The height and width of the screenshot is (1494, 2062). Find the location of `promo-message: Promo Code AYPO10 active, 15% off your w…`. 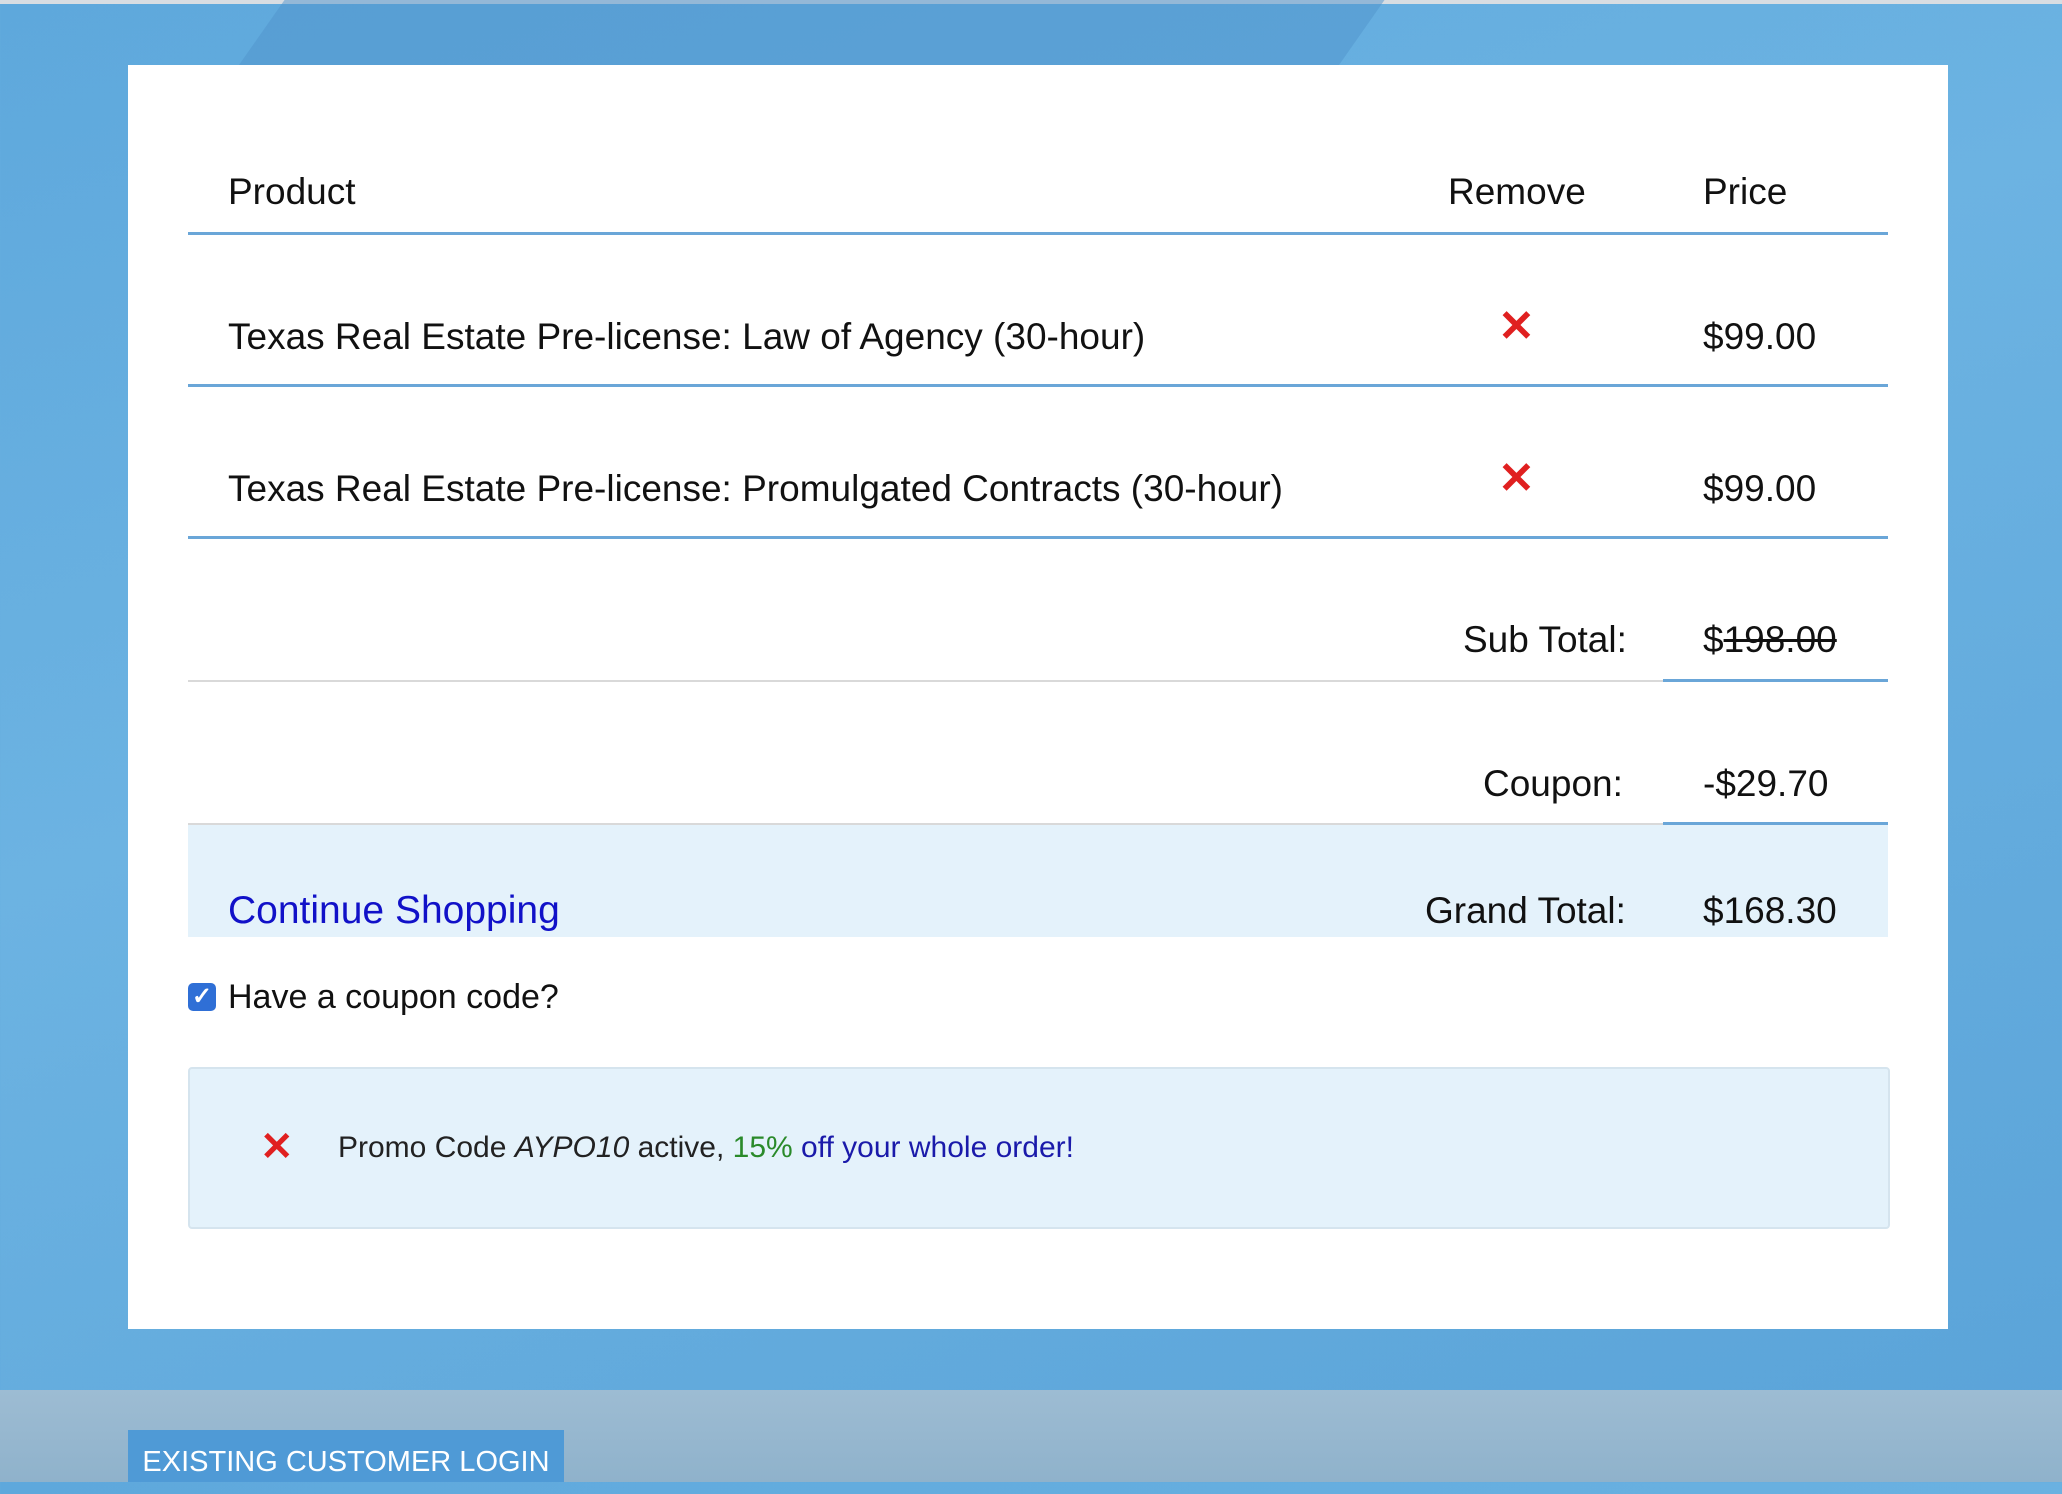

promo-message: Promo Code AYPO10 active, 15% off your w… is located at coordinates (706, 1148).